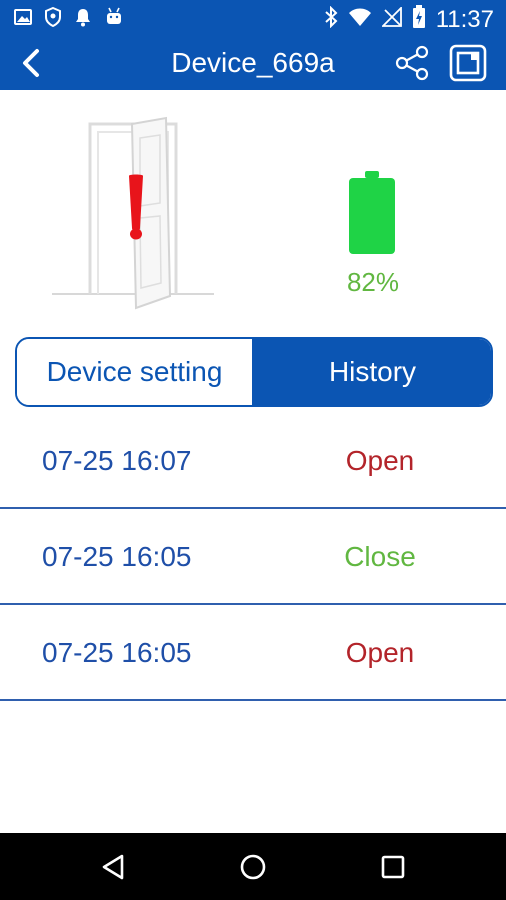 The image size is (506, 900). I want to click on battery-percentage: 82%, so click(373, 282).